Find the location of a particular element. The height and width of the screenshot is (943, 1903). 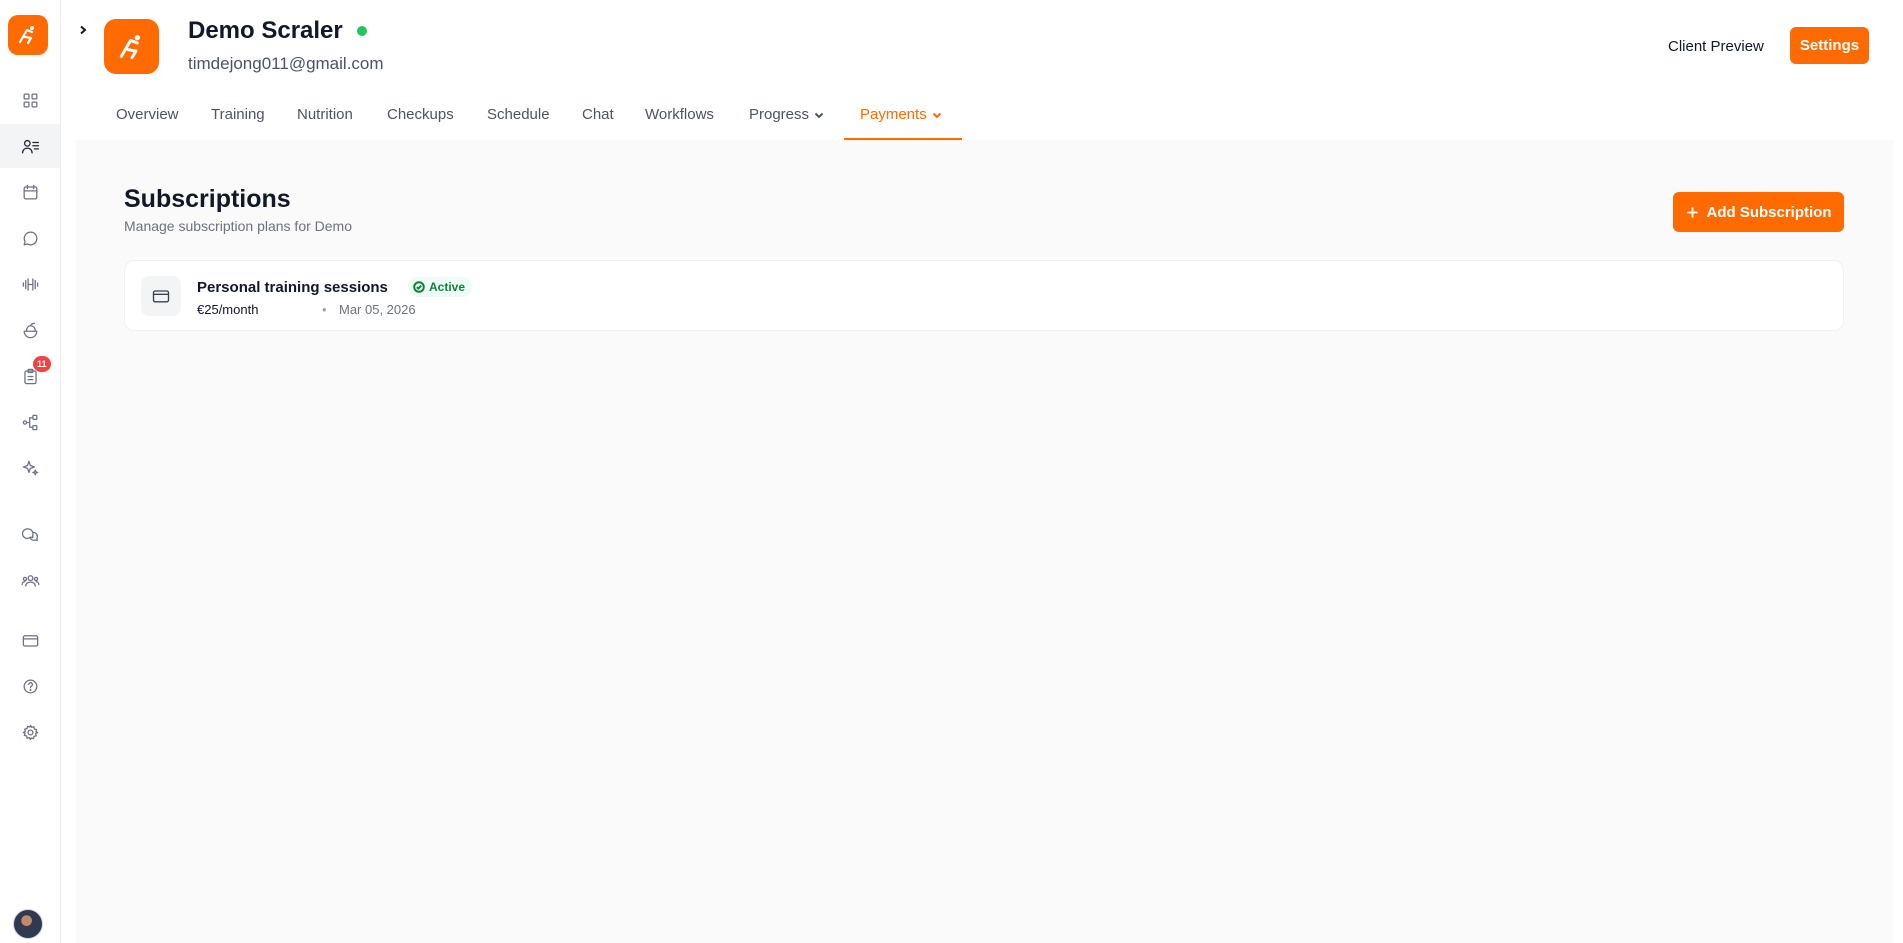

page-subtitle: Manage subscription plans for Demo is located at coordinates (238, 226).